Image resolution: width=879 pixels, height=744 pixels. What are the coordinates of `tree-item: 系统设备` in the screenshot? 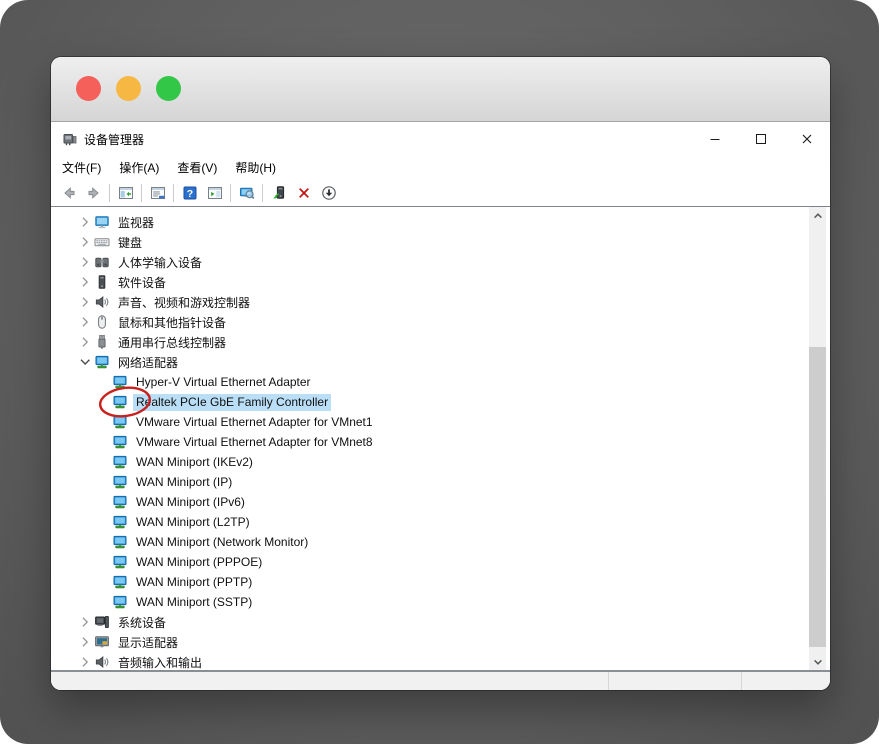 It's located at (428, 622).